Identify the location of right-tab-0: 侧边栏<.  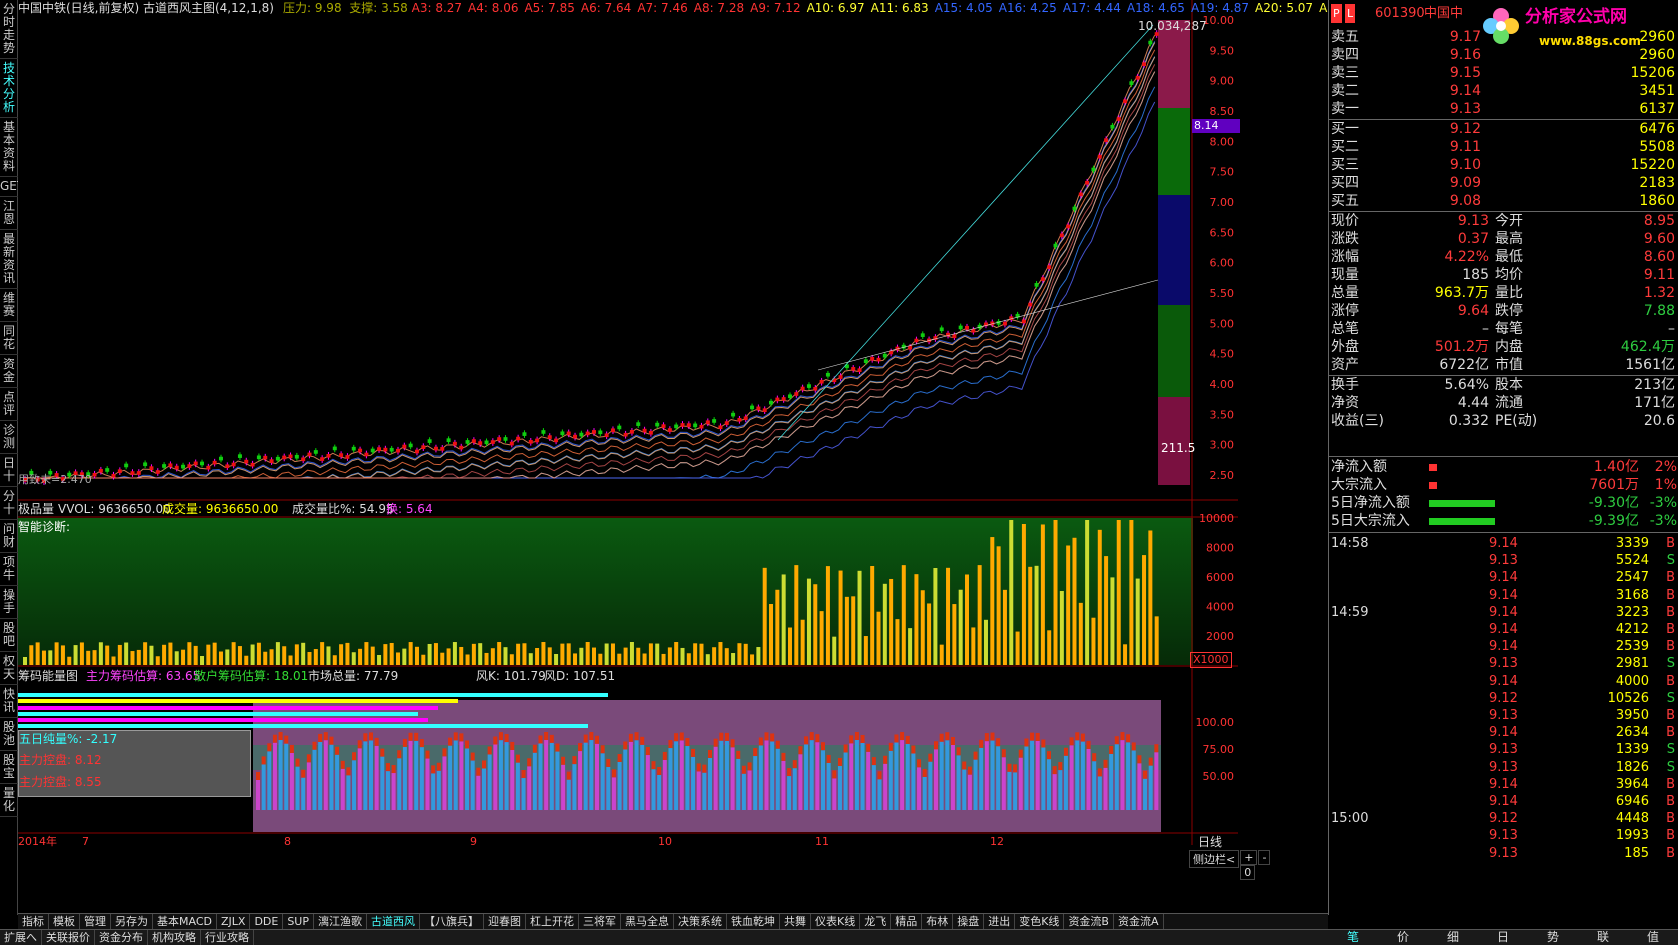
(1214, 859).